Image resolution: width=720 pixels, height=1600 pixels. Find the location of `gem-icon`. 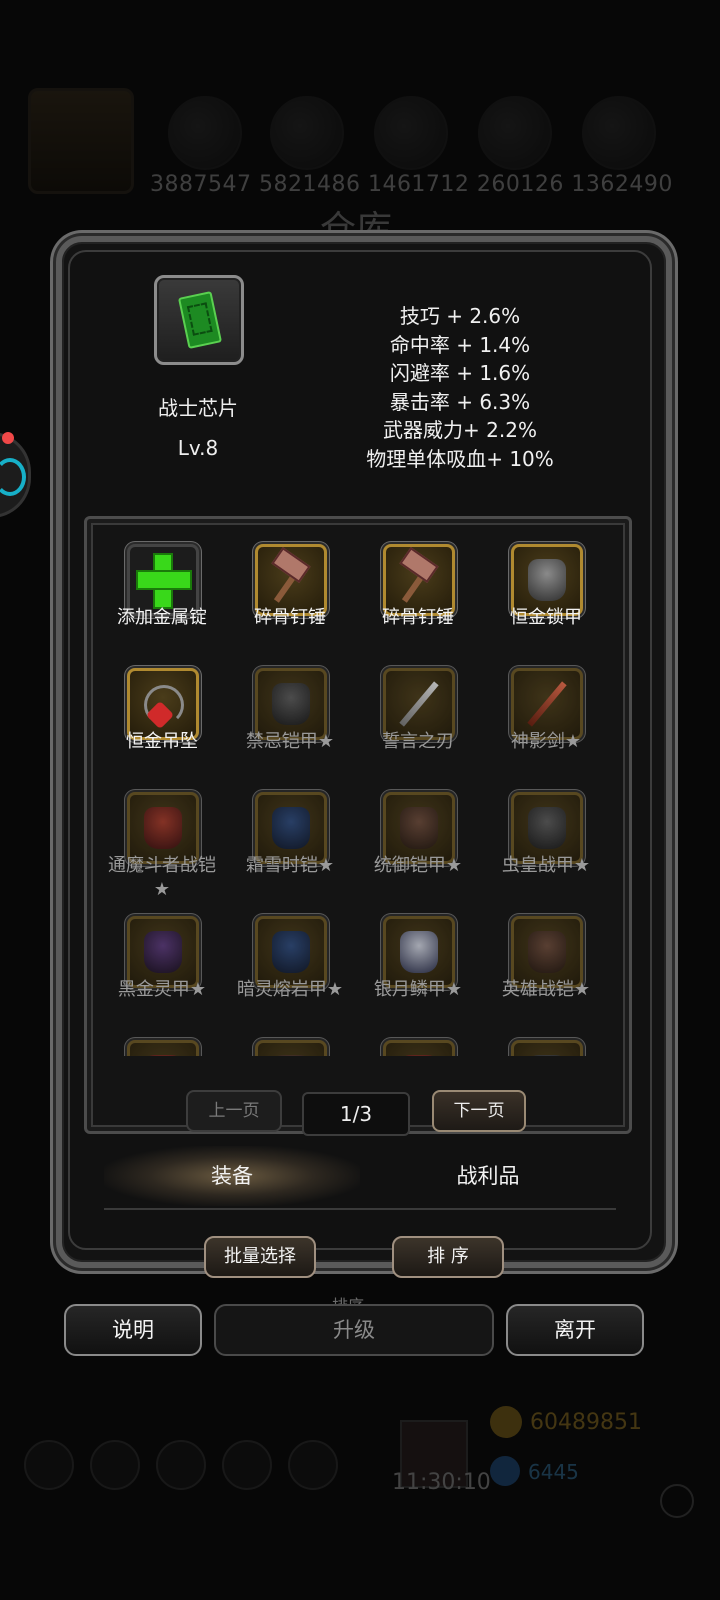

gem-icon is located at coordinates (505, 1471).